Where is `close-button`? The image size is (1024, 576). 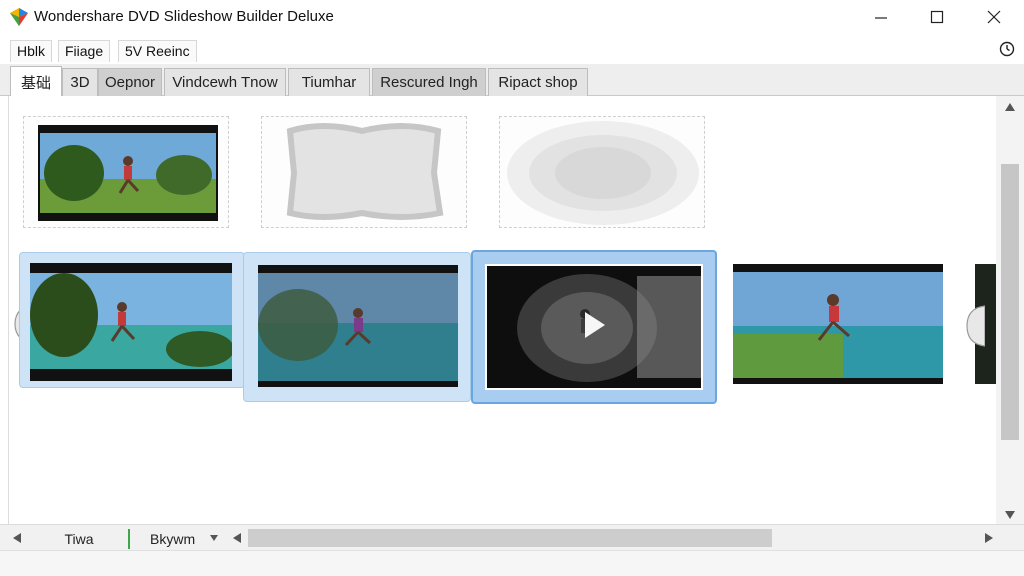 close-button is located at coordinates (994, 17).